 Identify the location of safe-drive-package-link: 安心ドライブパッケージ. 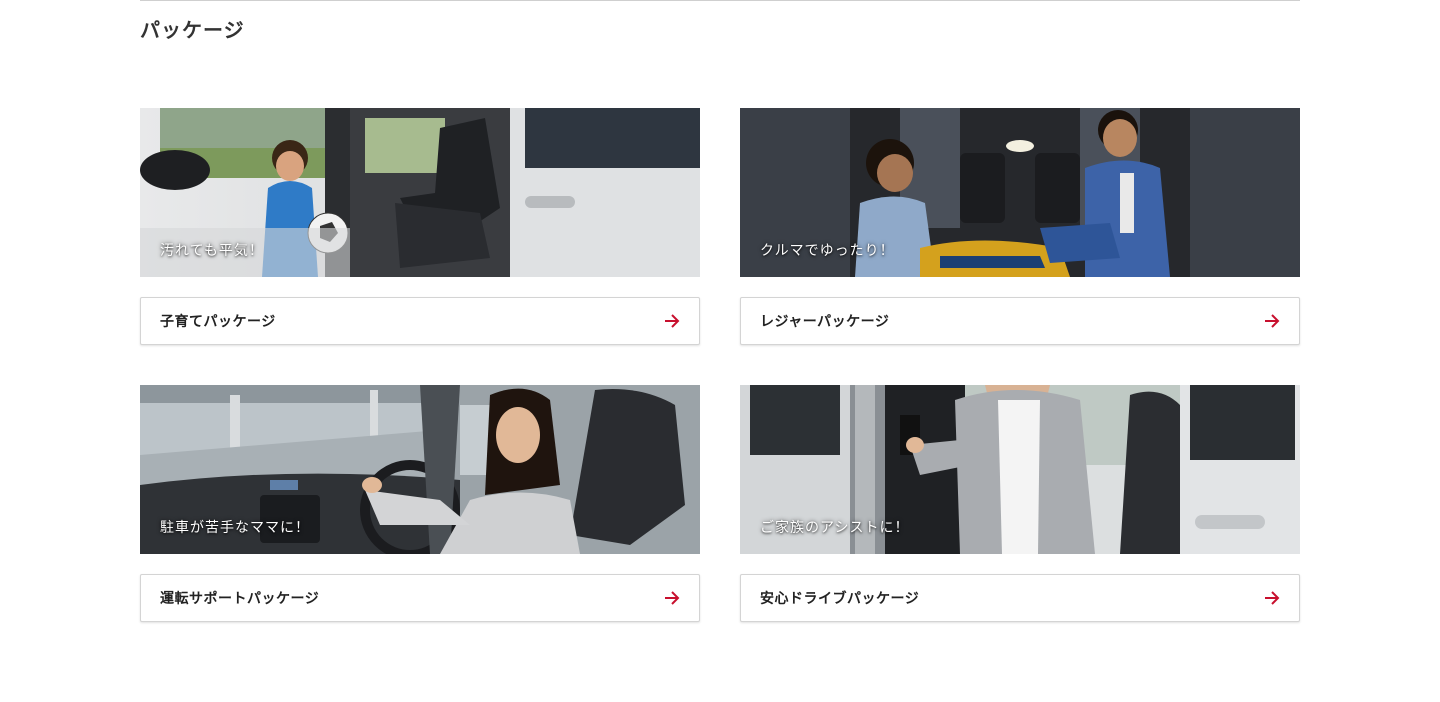
(1020, 598).